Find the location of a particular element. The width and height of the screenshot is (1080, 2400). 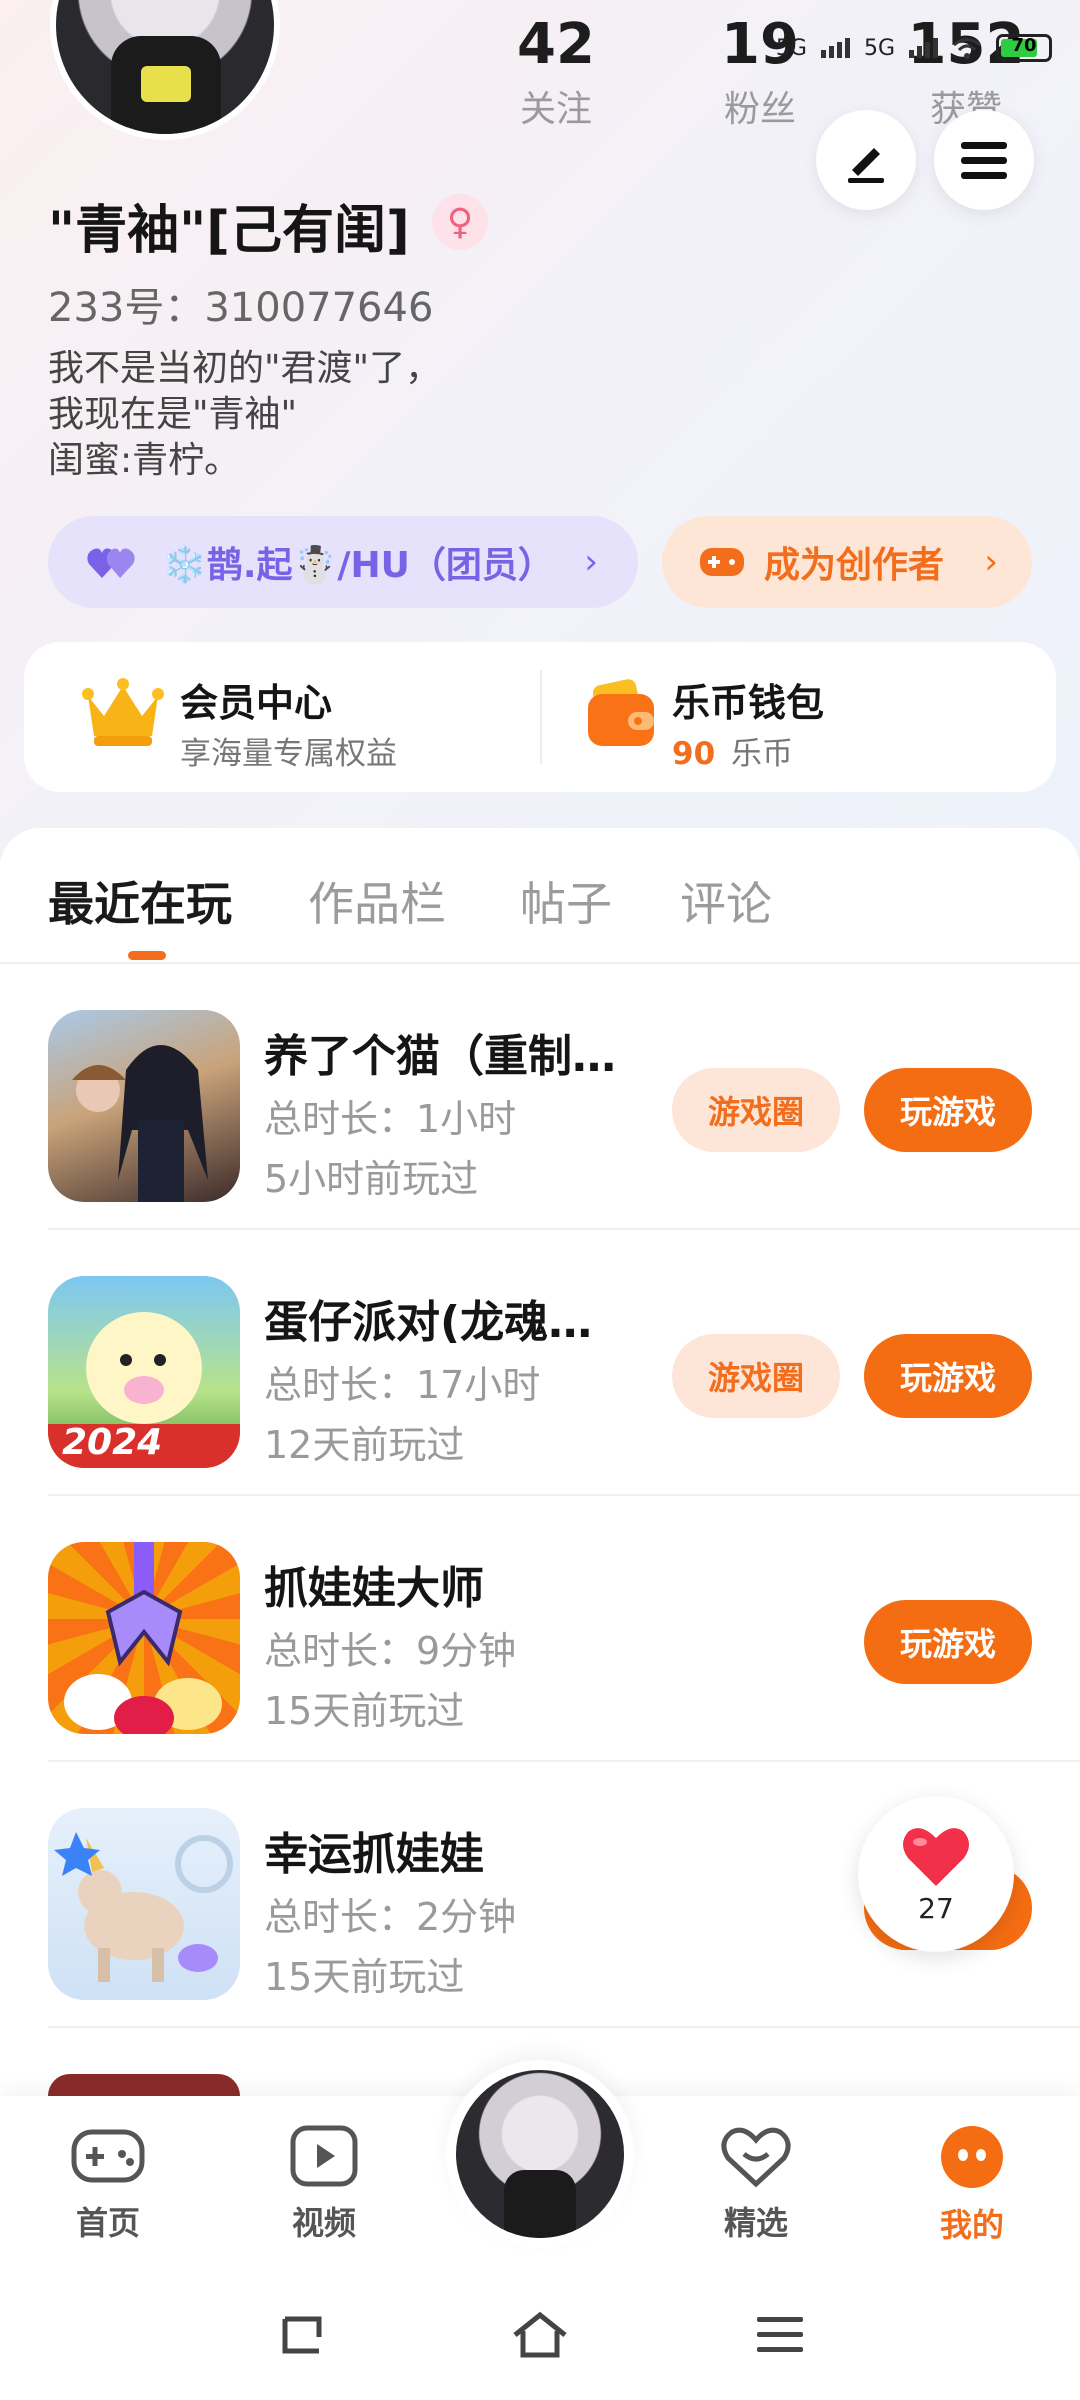

system-back-button is located at coordinates (300, 2335).